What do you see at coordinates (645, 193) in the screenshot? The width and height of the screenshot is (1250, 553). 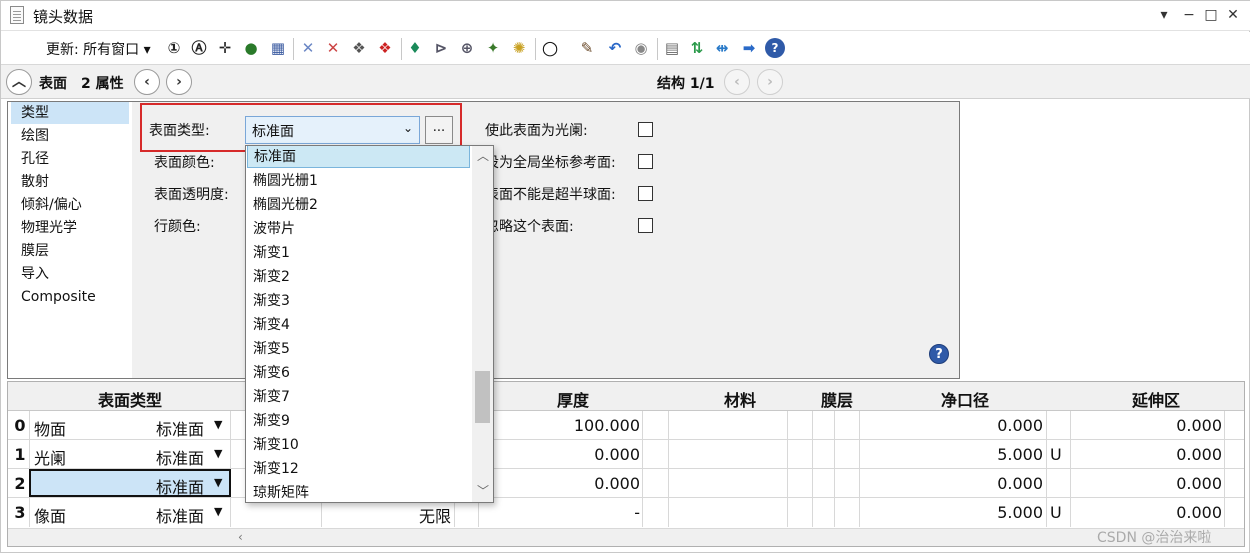 I see `no-hyperhemisphere-checkbox` at bounding box center [645, 193].